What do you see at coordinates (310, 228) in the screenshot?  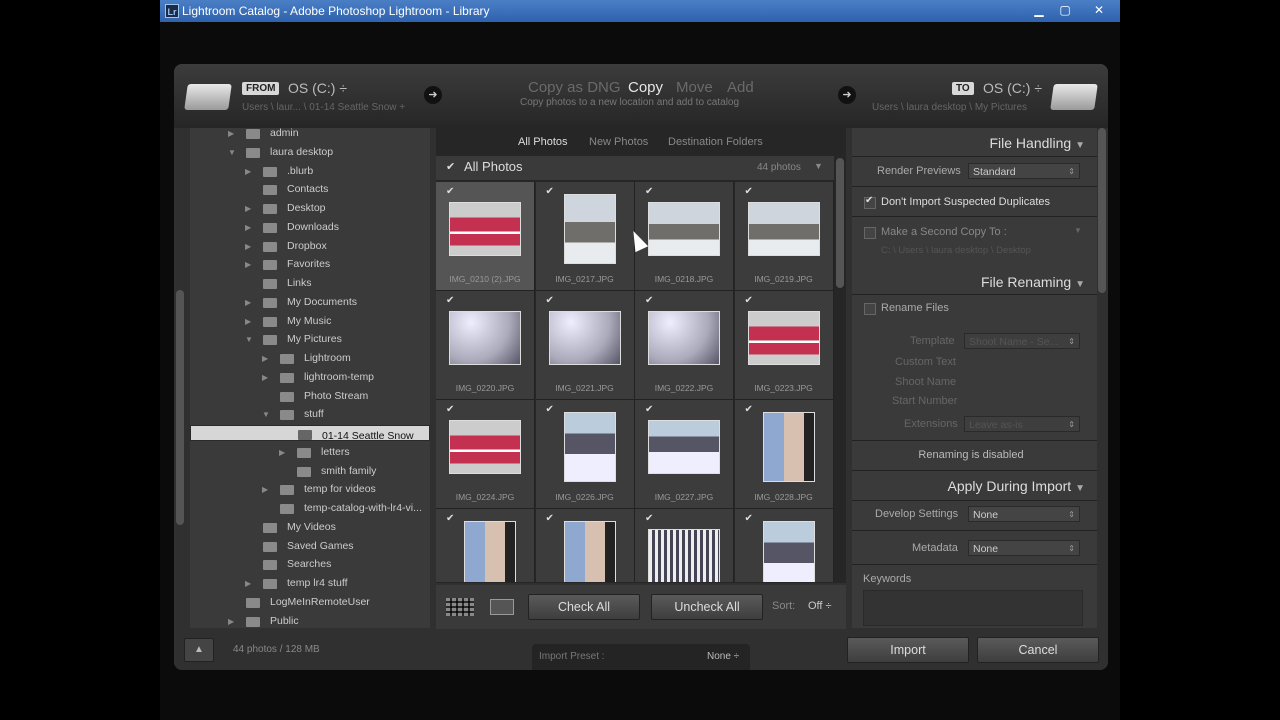 I see `folder-item: ▶ Downloads` at bounding box center [310, 228].